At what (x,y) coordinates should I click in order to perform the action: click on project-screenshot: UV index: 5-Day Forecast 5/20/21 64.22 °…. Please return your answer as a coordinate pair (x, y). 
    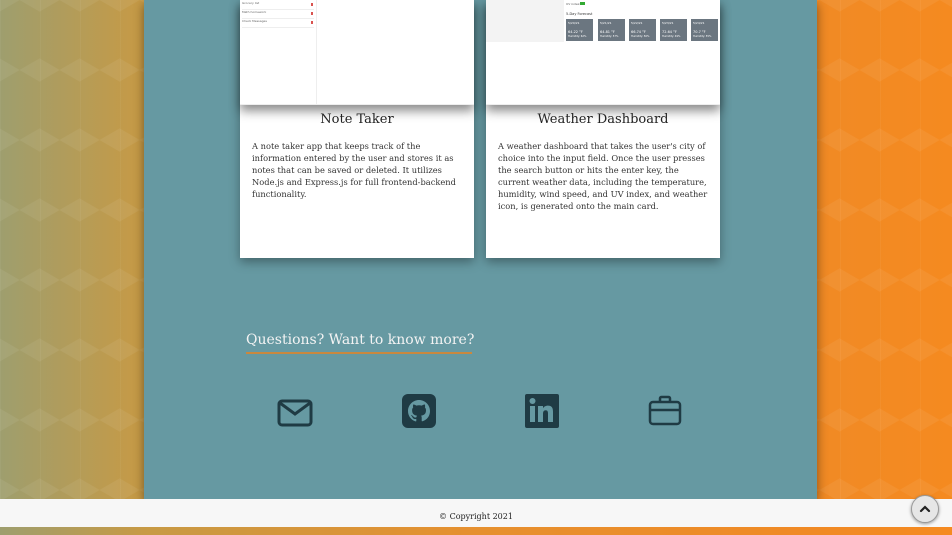
    Looking at the image, I should click on (603, 52).